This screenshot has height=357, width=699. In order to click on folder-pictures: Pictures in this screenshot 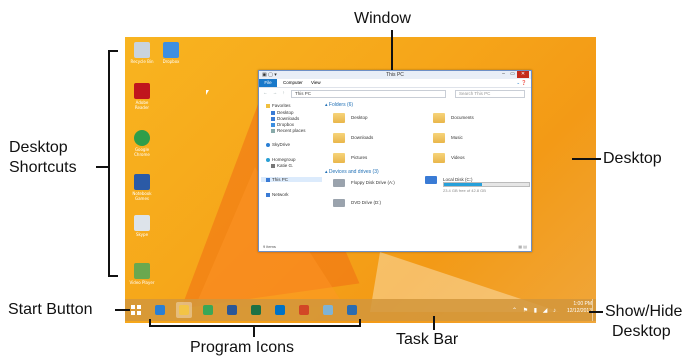, I will do `click(350, 158)`.